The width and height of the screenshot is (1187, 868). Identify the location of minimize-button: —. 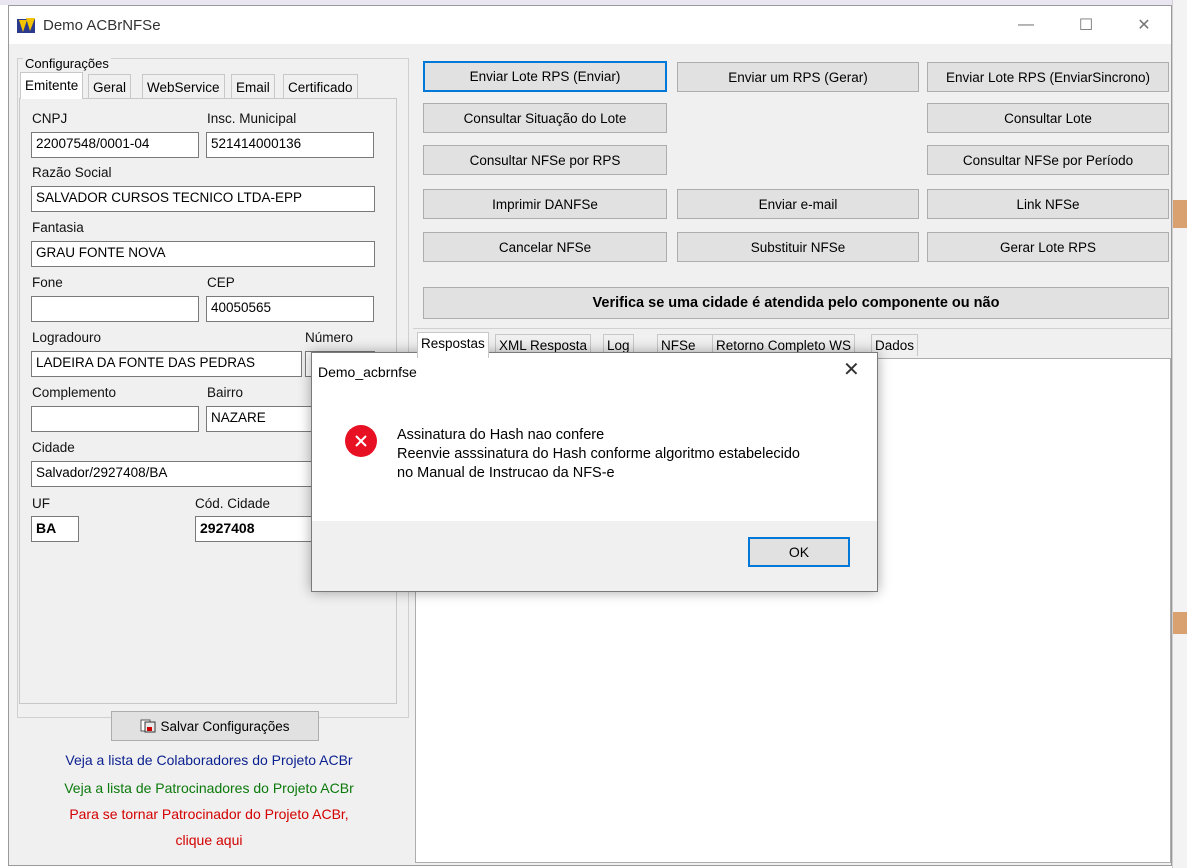
(1026, 25).